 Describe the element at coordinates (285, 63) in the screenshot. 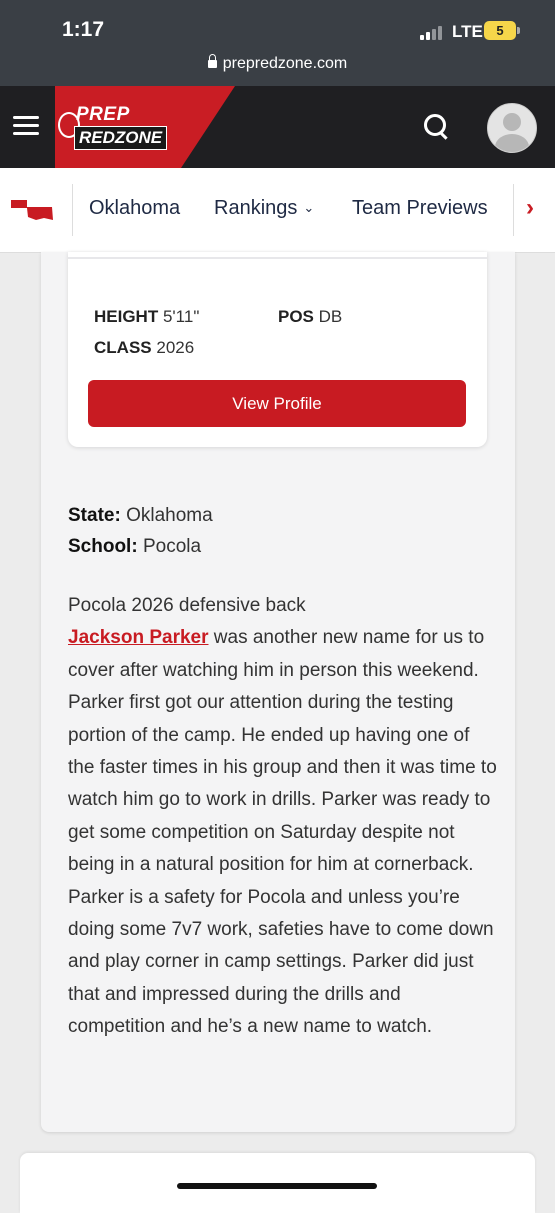

I see `url-text: prepredzone.com` at that location.